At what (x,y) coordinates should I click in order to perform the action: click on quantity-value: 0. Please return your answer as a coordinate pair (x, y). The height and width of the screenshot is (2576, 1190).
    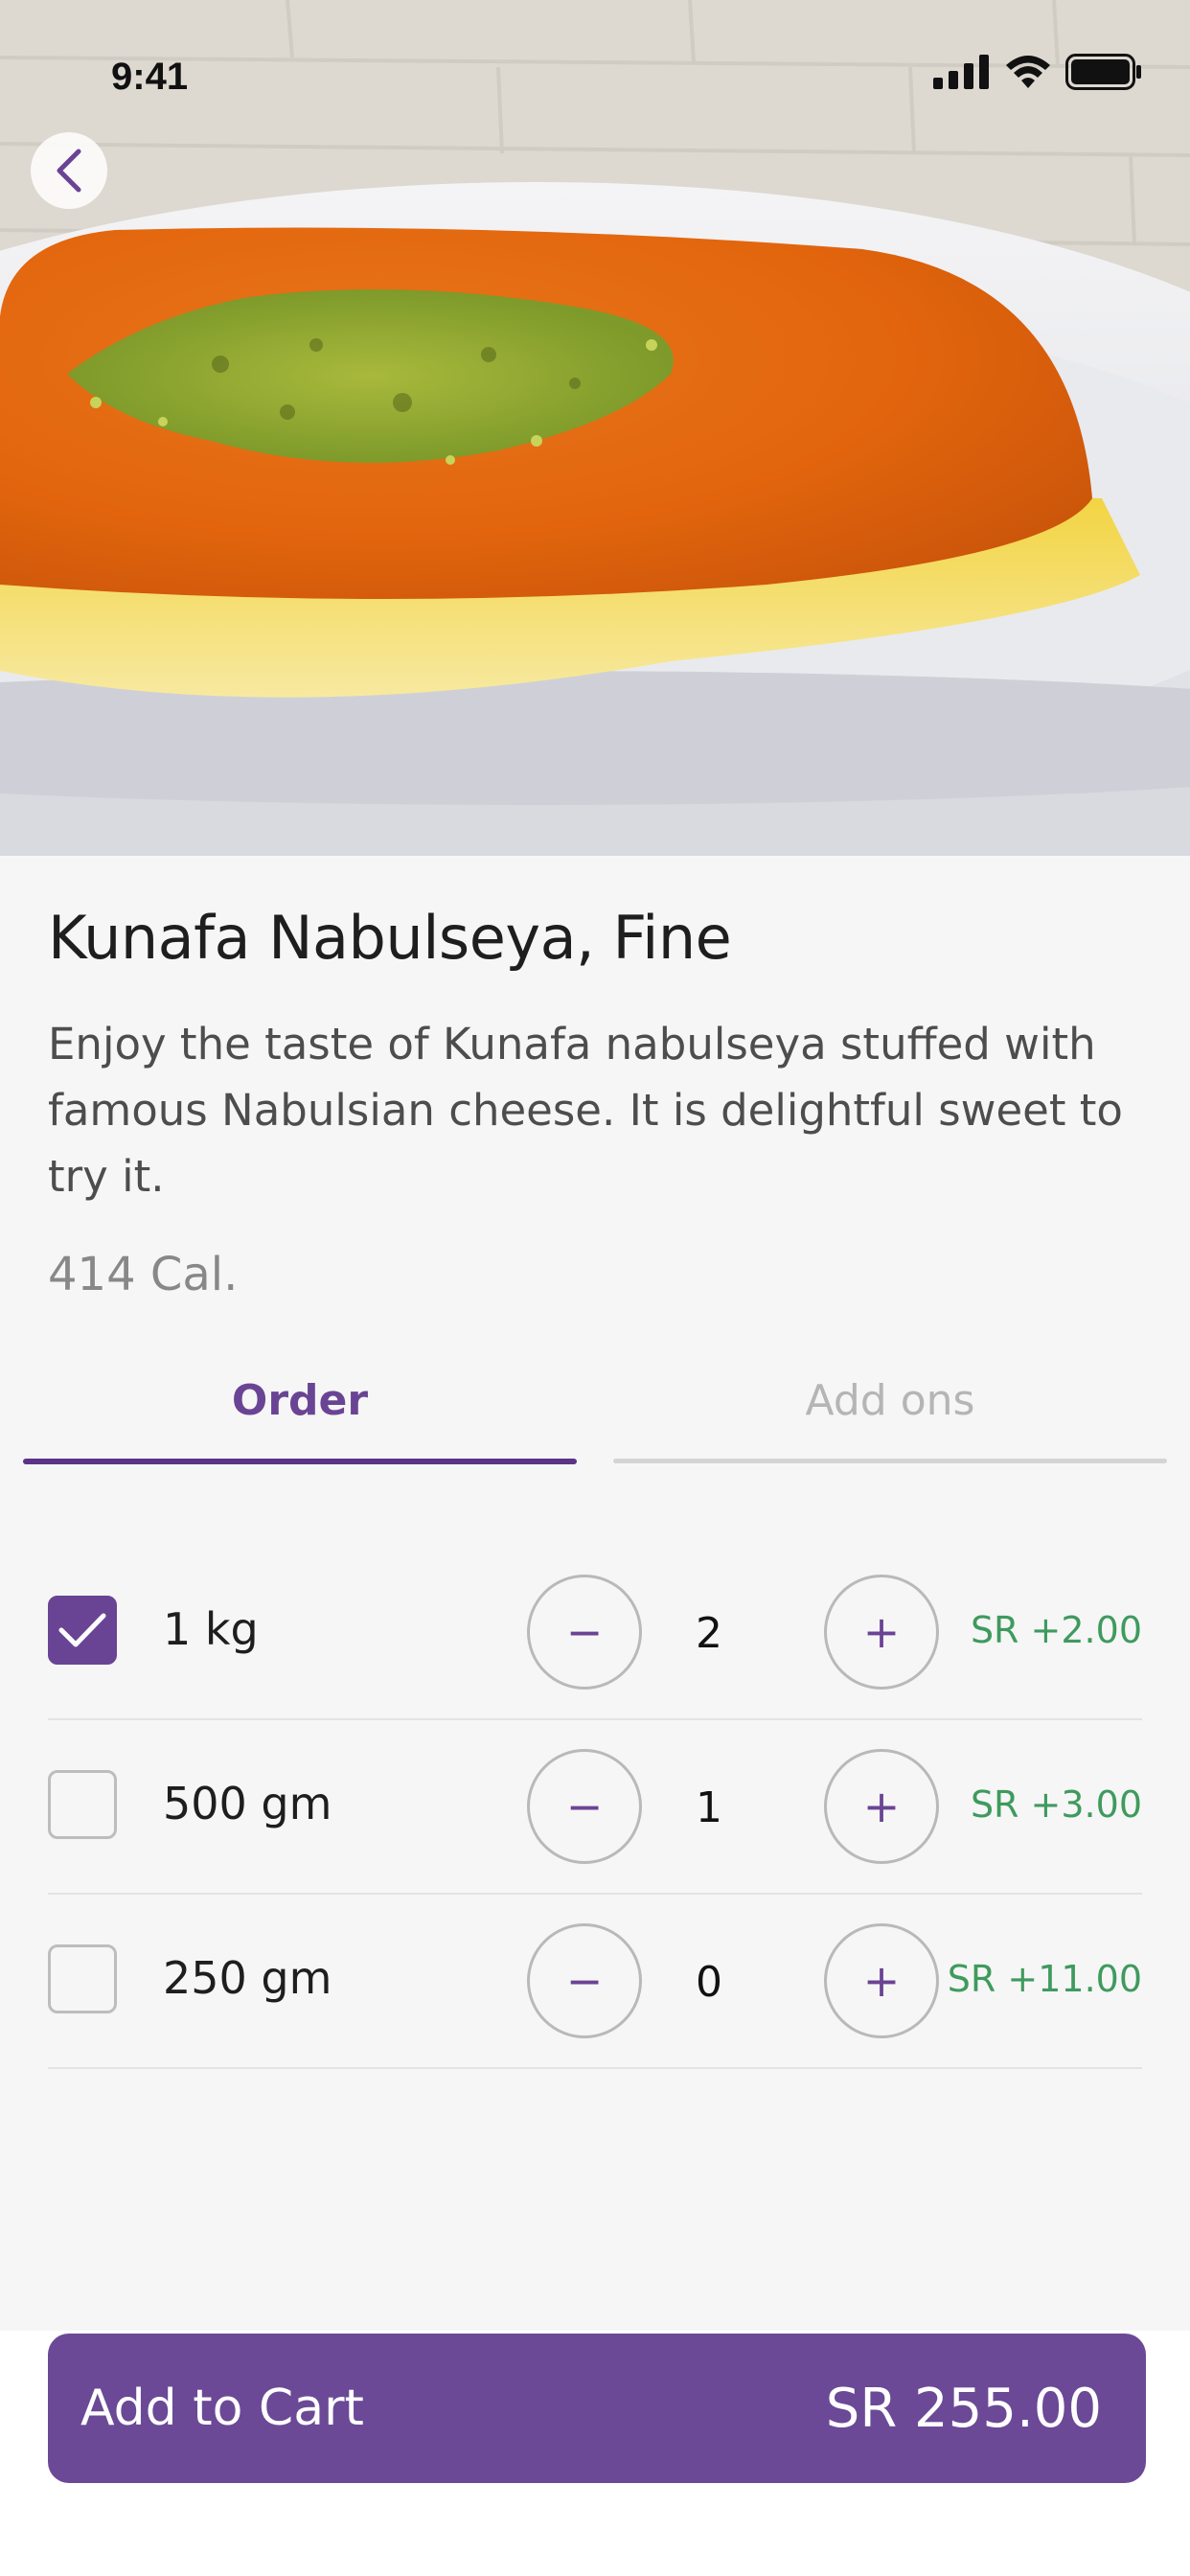
    Looking at the image, I should click on (709, 1982).